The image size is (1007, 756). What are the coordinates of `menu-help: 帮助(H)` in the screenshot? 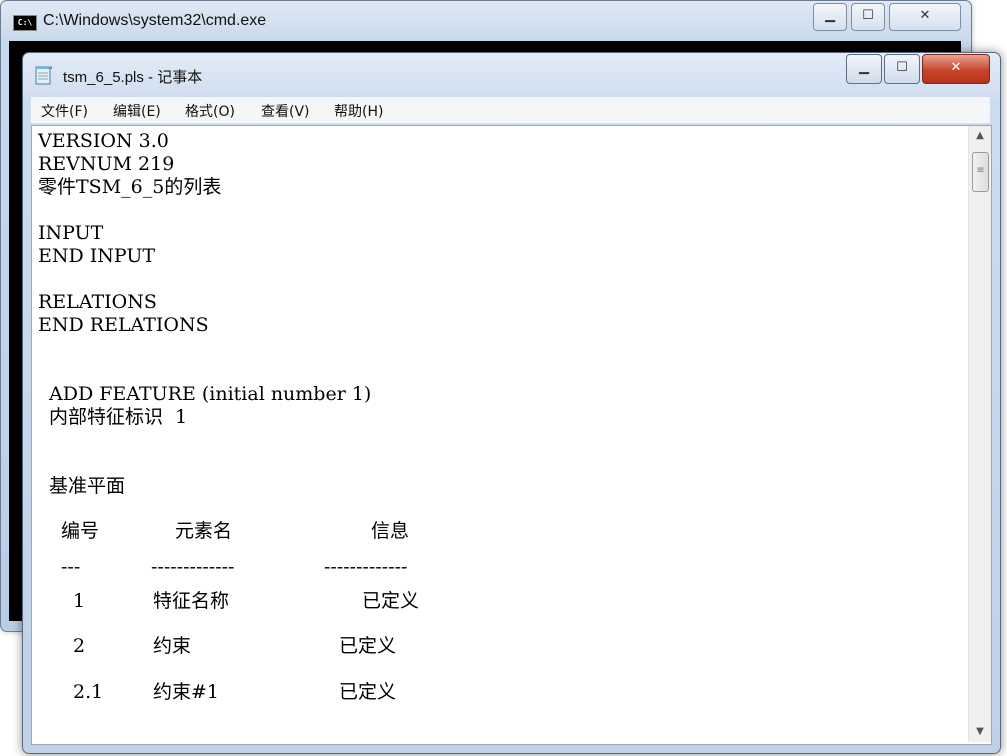 It's located at (358, 111).